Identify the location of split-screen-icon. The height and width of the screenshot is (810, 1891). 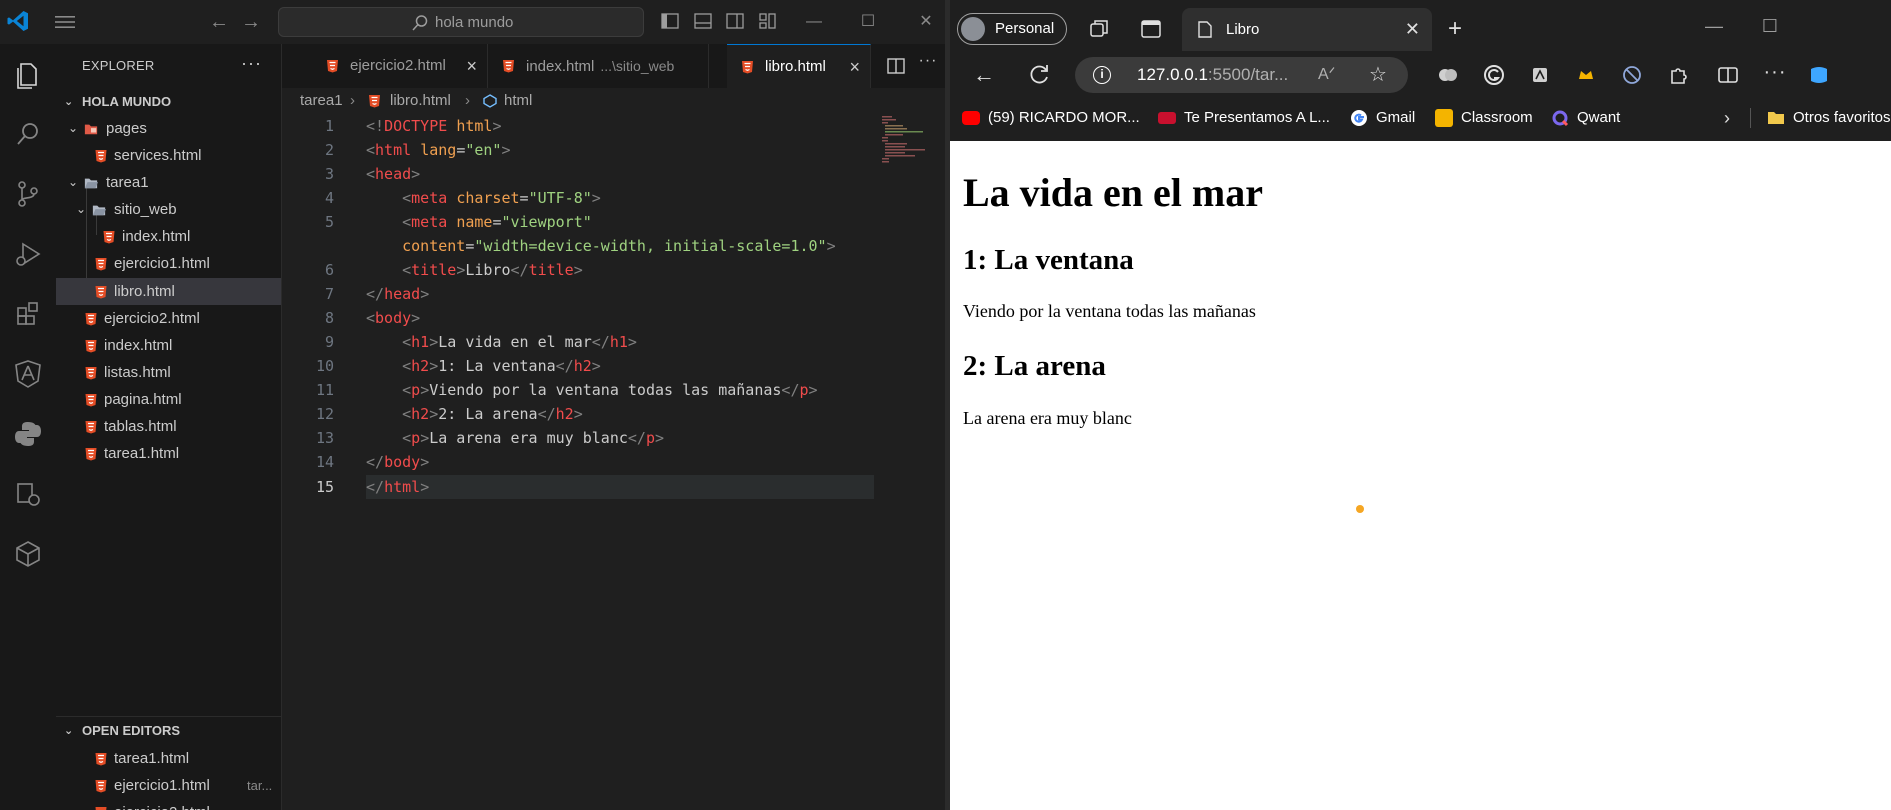
(1728, 75).